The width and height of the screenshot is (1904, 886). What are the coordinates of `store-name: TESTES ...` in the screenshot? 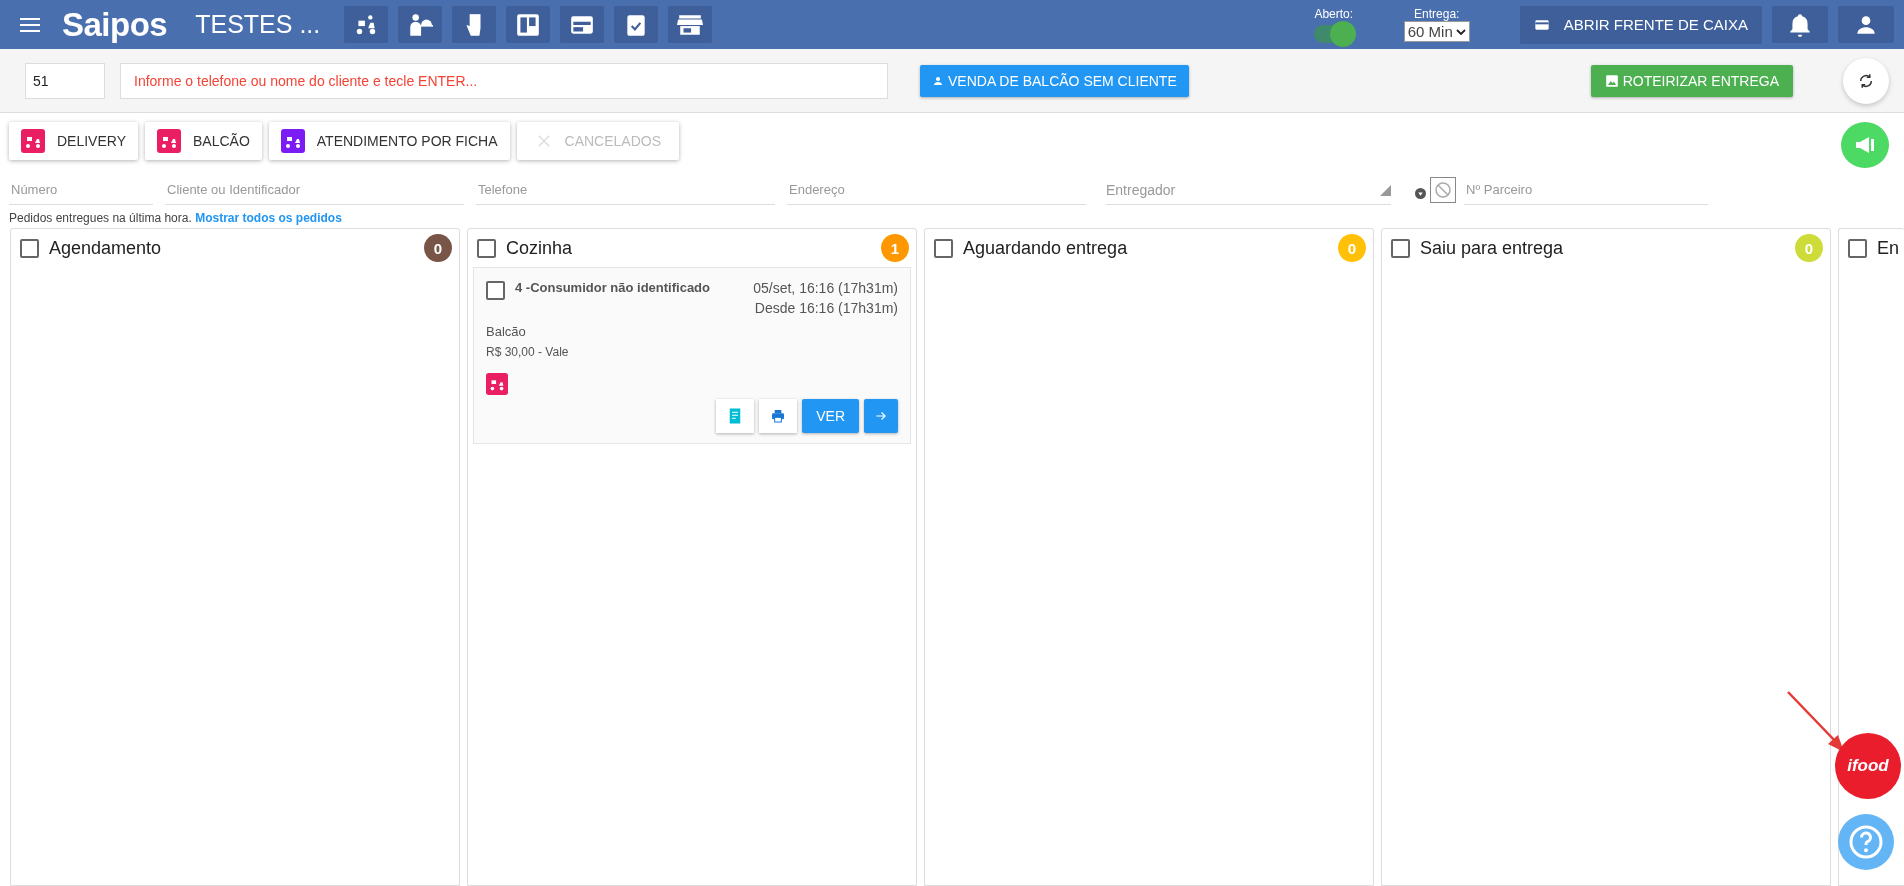 It's located at (258, 24).